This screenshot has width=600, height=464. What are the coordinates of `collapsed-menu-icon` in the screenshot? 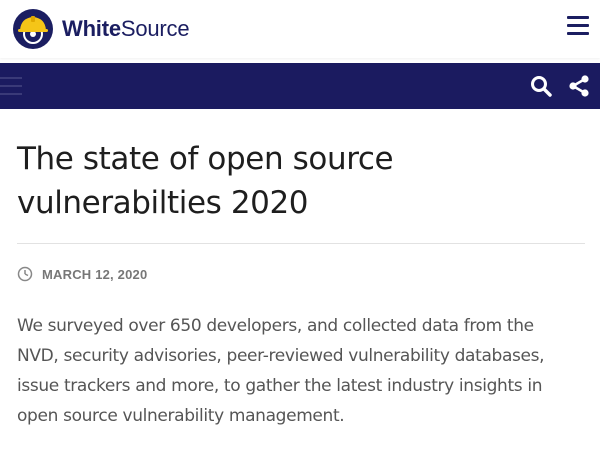 It's located at (11, 89).